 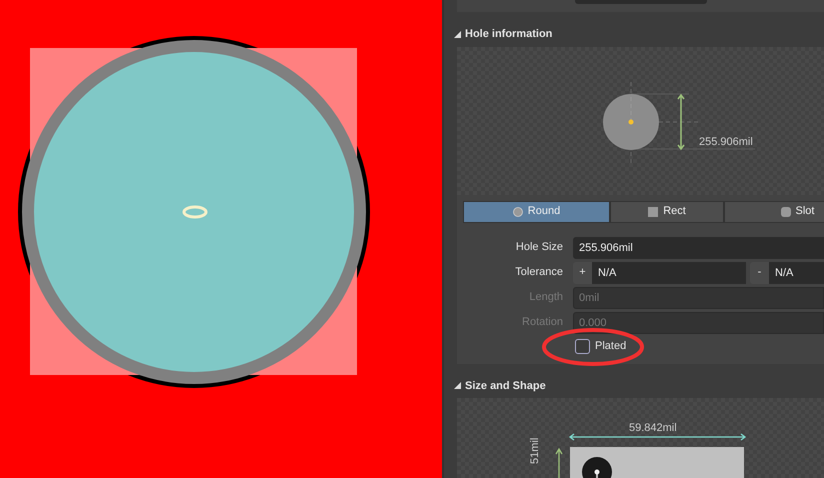 I want to click on field-label: Hole Size, so click(x=538, y=248).